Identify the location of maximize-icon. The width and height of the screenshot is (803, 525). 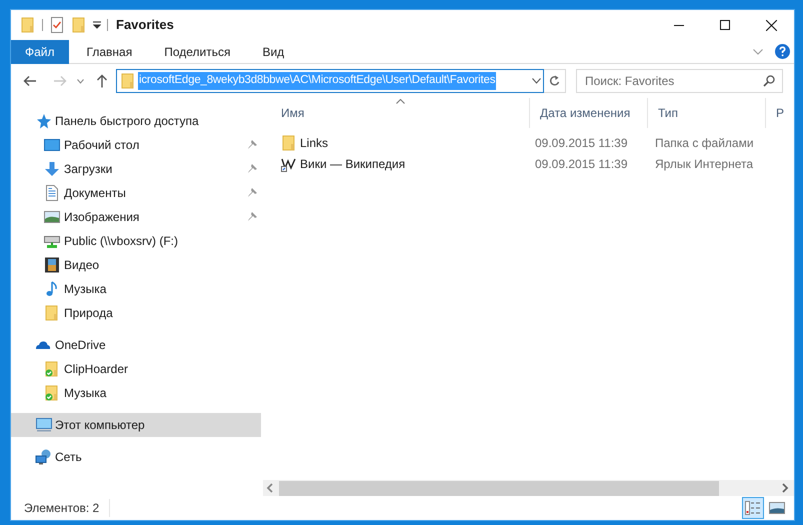
(725, 25).